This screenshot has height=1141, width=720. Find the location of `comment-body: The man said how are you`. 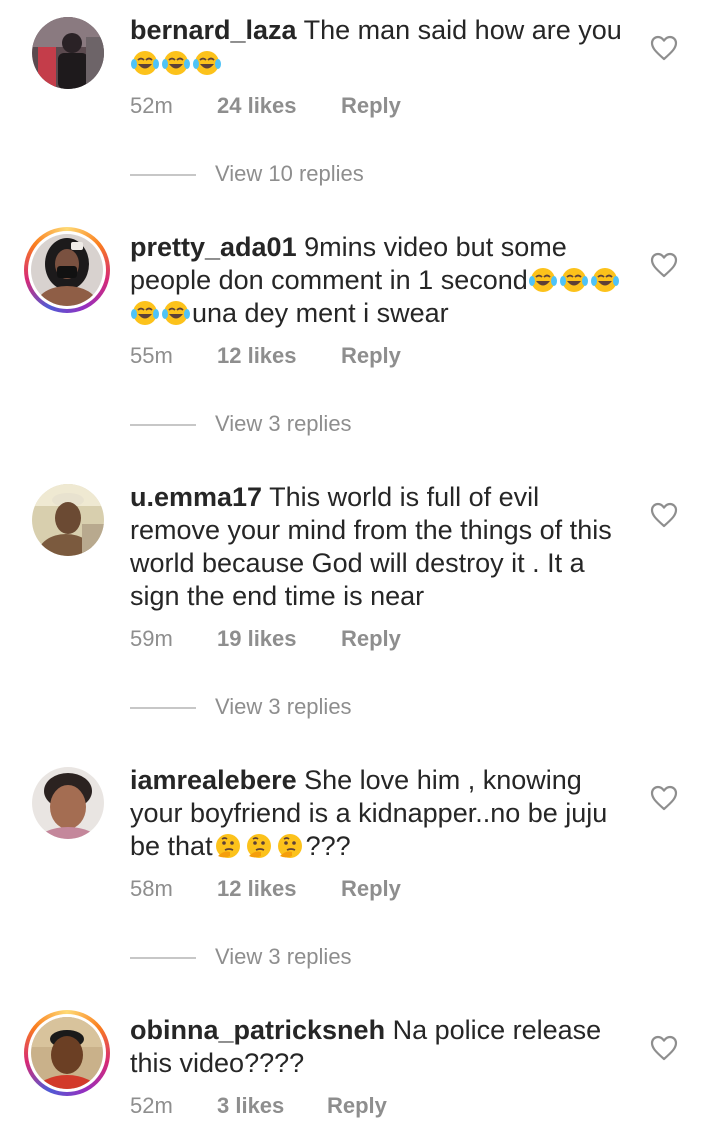

comment-body: The man said how are you is located at coordinates (459, 30).